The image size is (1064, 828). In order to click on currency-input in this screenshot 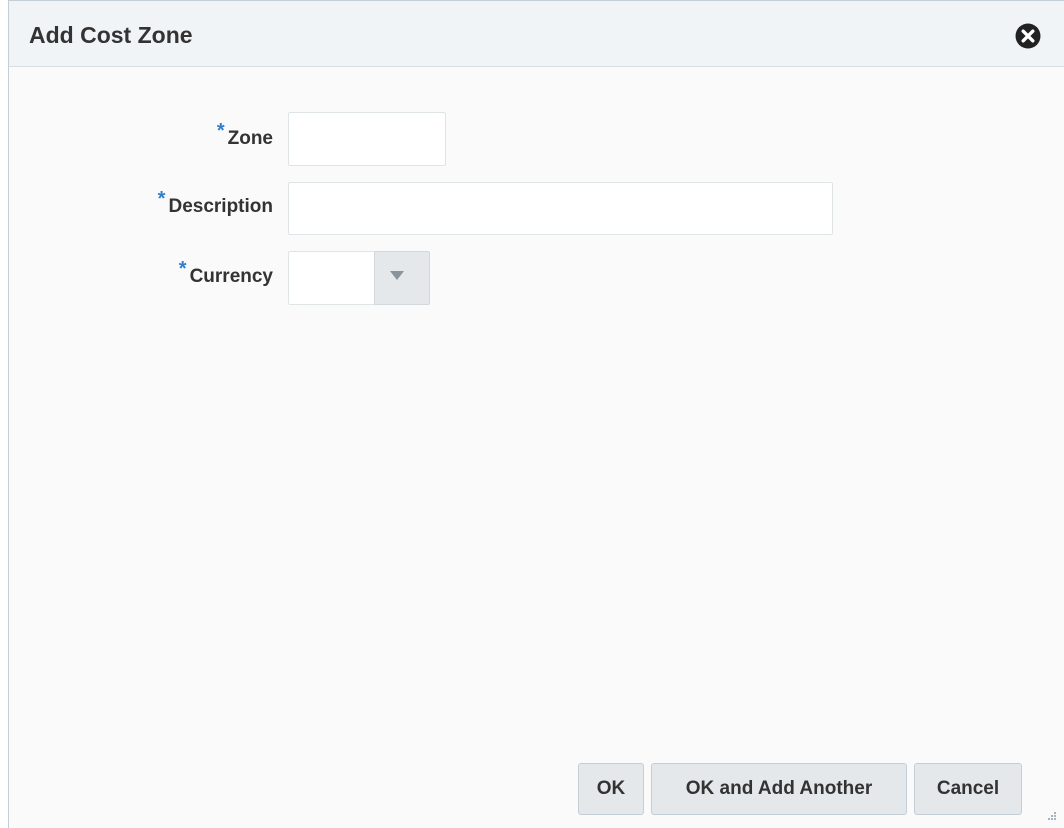, I will do `click(332, 278)`.